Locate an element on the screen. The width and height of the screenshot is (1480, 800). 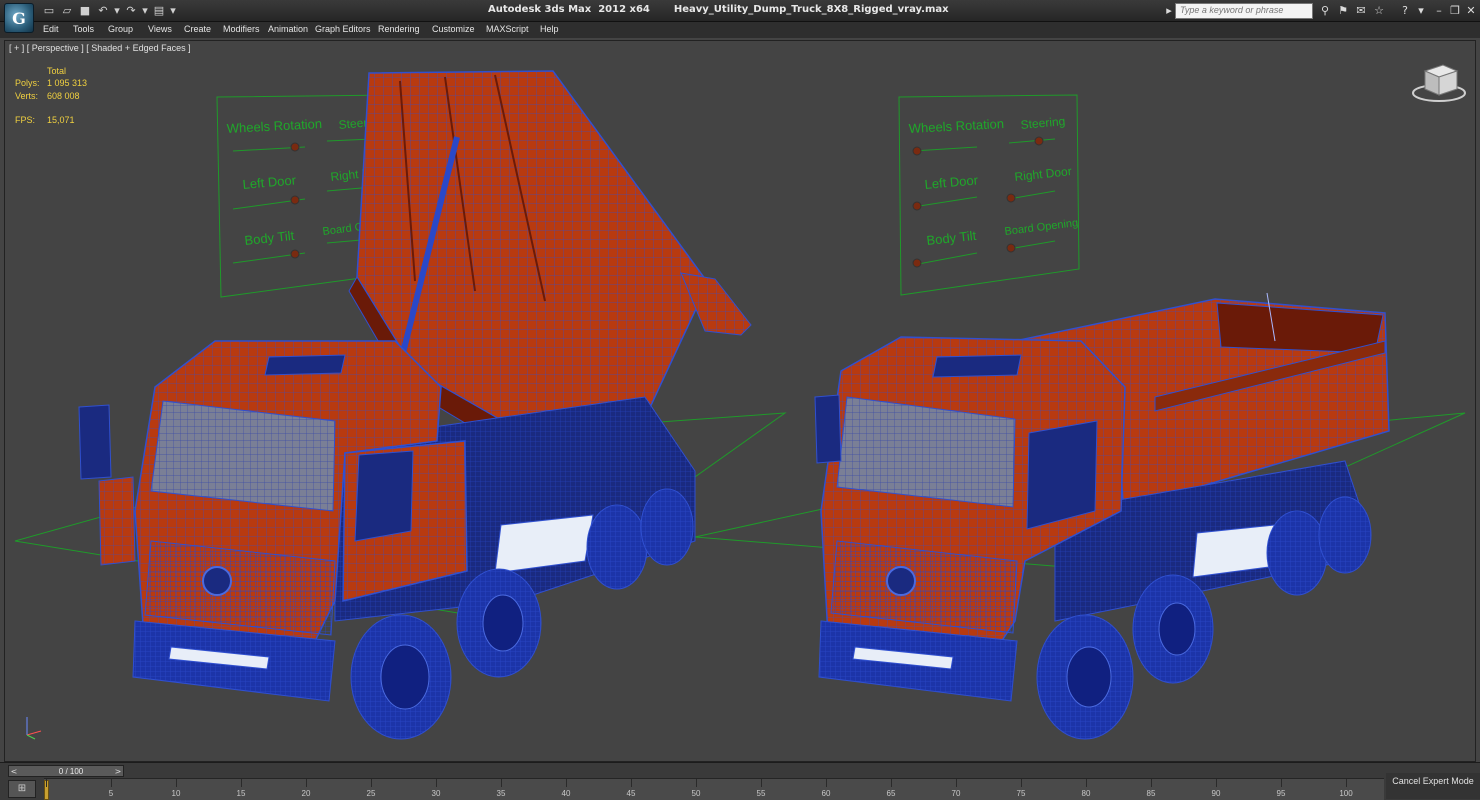
project-folder-icon: ▤ is located at coordinates (159, 10).